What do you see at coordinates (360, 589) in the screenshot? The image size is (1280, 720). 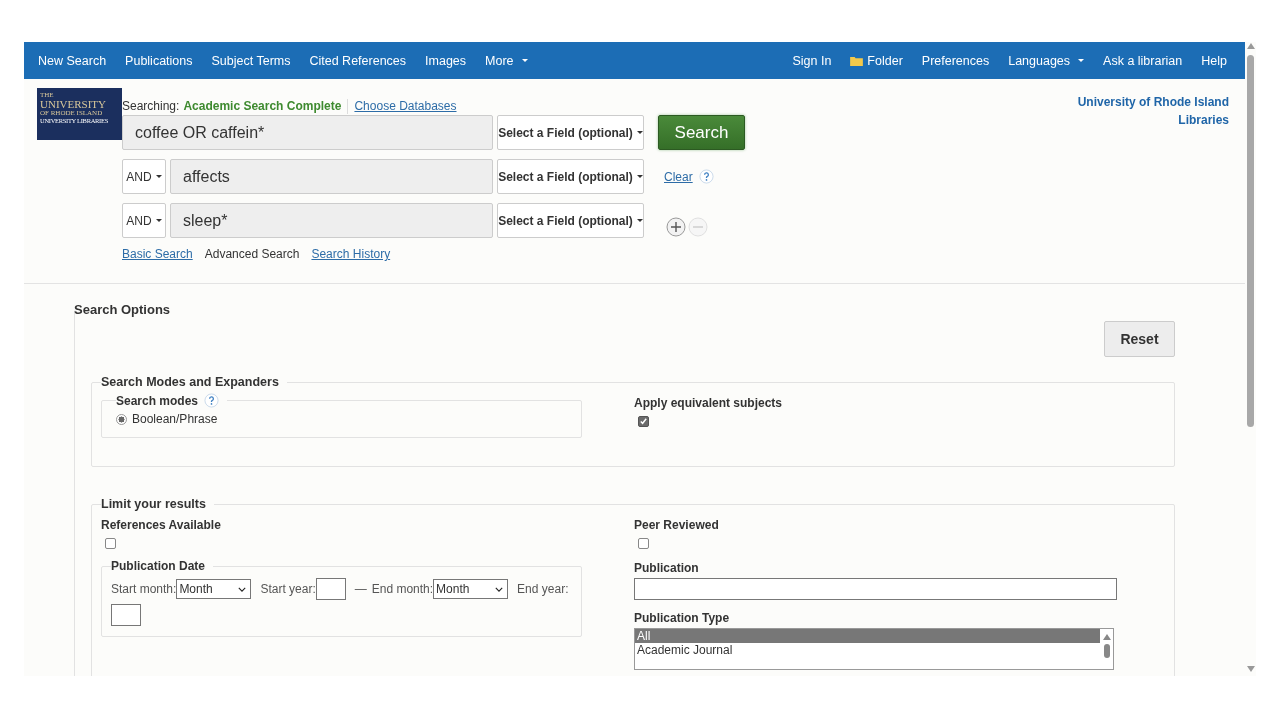 I see `dash: —` at bounding box center [360, 589].